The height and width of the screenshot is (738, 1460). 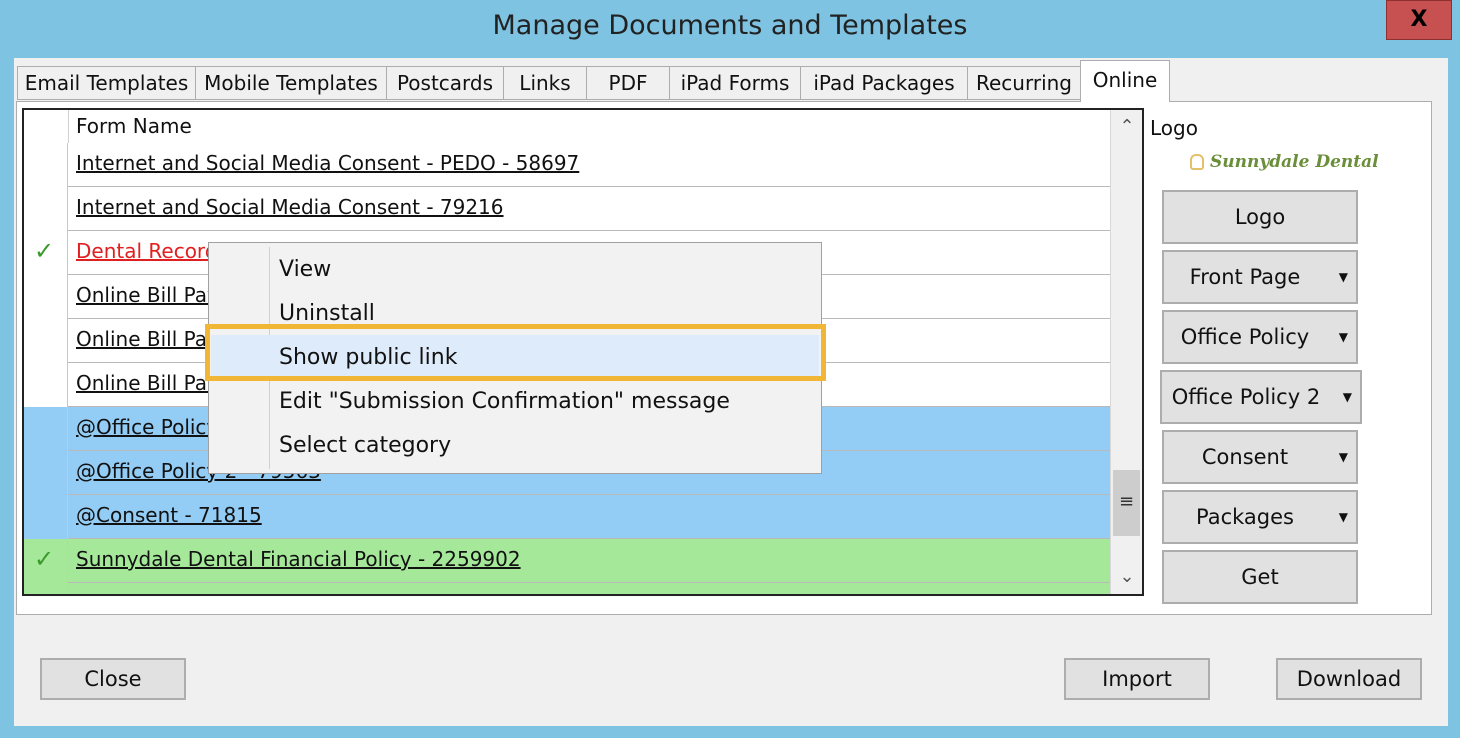 I want to click on tab-online: Online, so click(x=1125, y=81).